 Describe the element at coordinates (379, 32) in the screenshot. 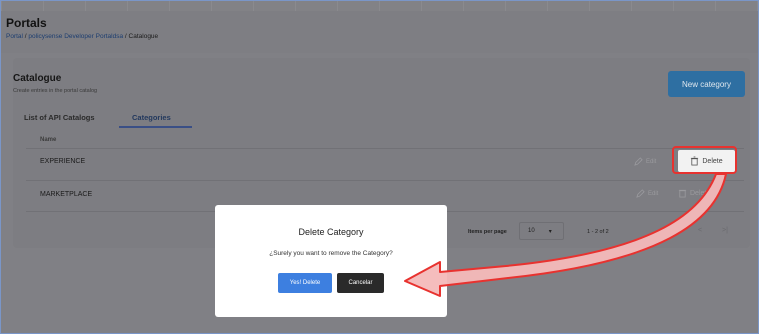

I see `page-header` at that location.